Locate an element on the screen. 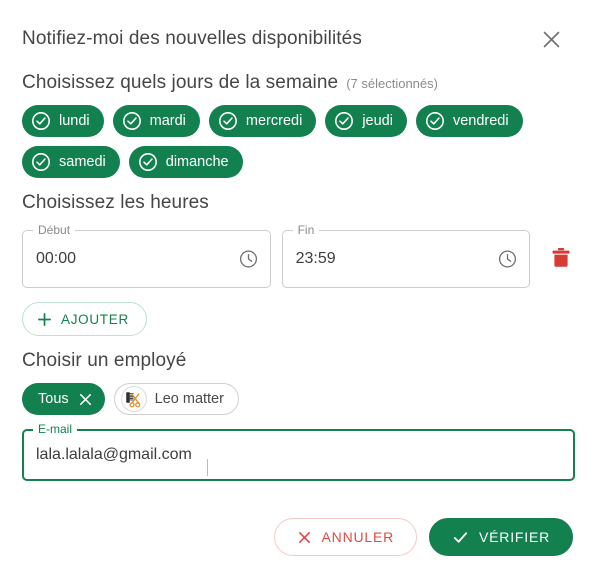 The width and height of the screenshot is (597, 573). start-time-input is located at coordinates (146, 259).